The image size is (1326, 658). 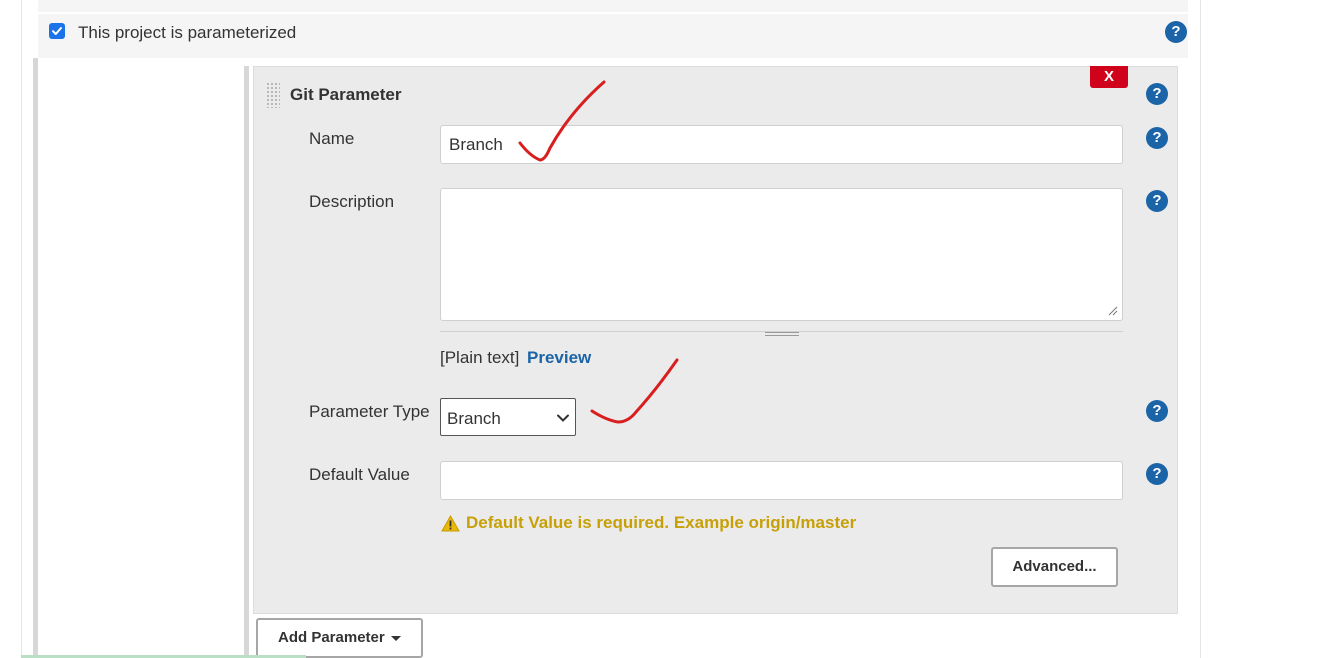 What do you see at coordinates (369, 411) in the screenshot?
I see `parameter-type-label: Parameter Type` at bounding box center [369, 411].